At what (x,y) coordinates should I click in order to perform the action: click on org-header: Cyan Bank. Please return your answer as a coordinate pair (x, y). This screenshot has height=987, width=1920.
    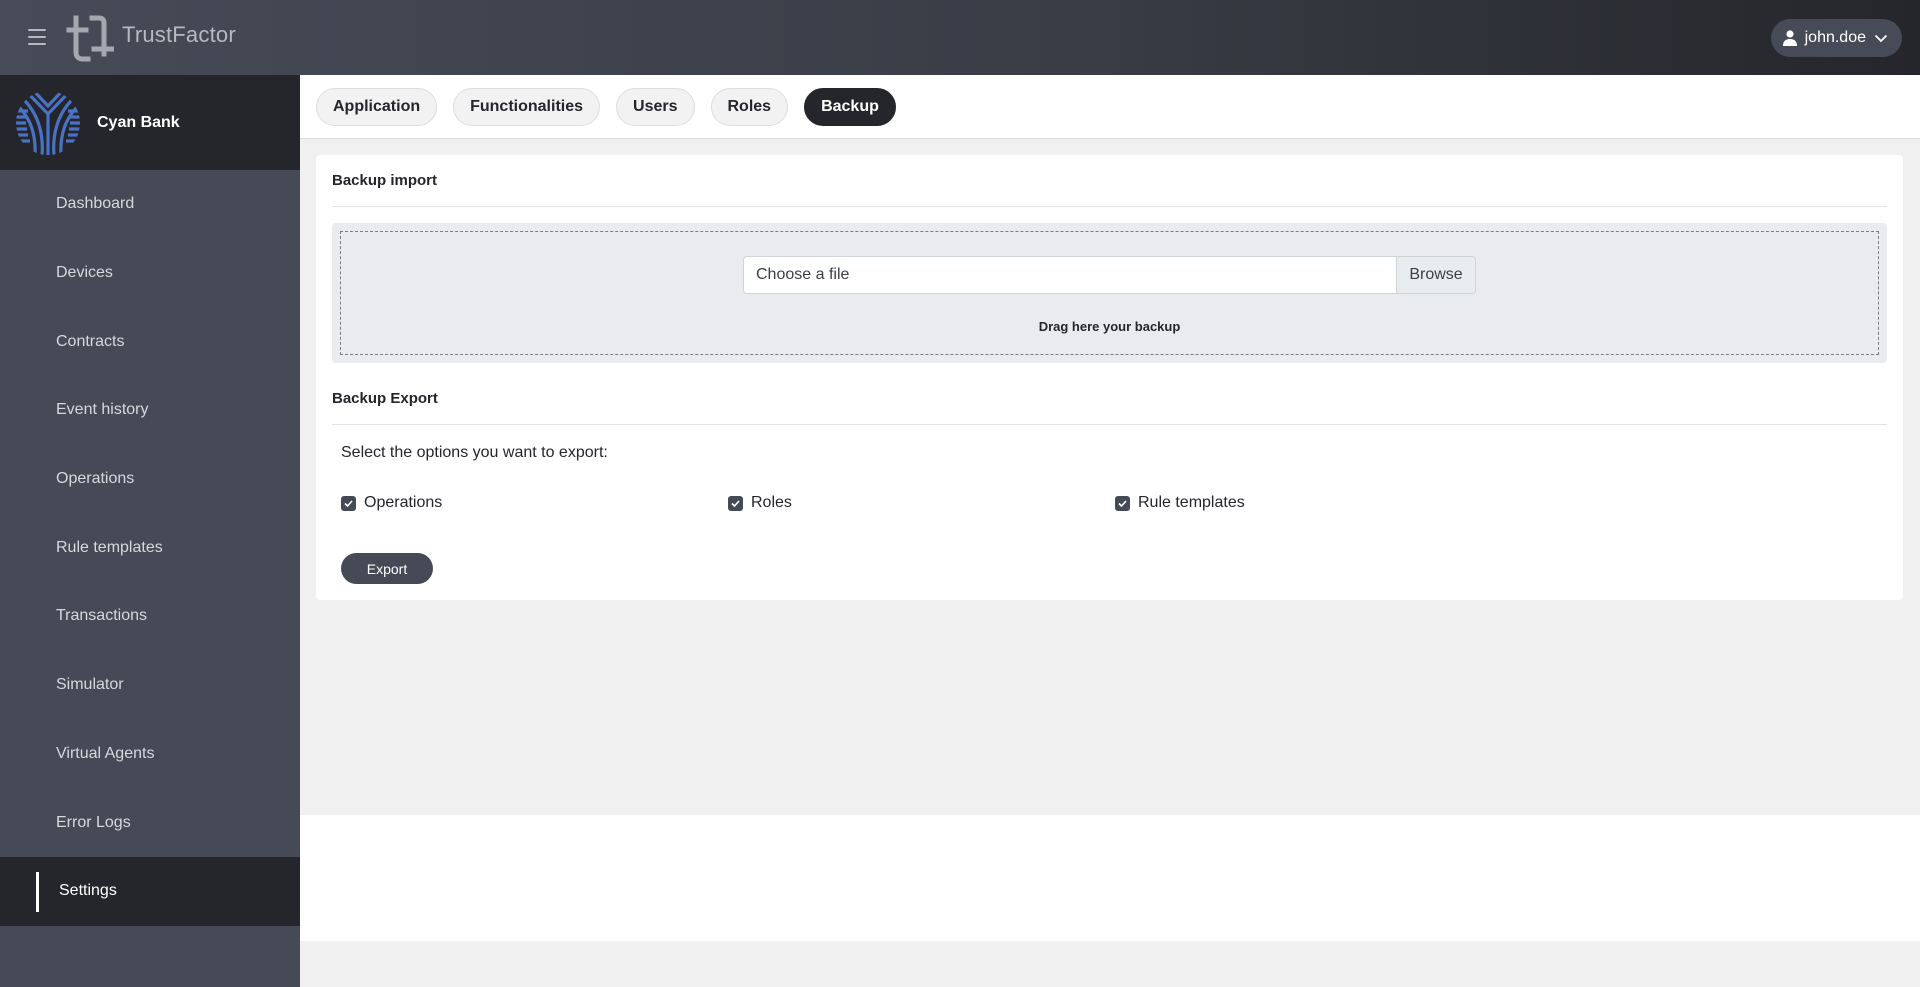
    Looking at the image, I should click on (150, 122).